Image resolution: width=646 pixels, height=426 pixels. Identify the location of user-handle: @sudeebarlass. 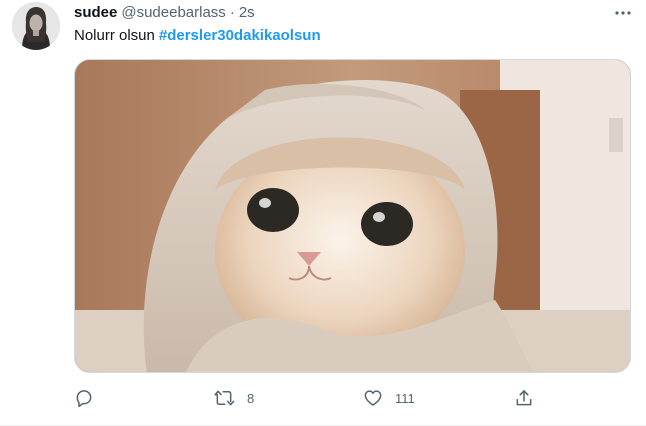
(173, 13).